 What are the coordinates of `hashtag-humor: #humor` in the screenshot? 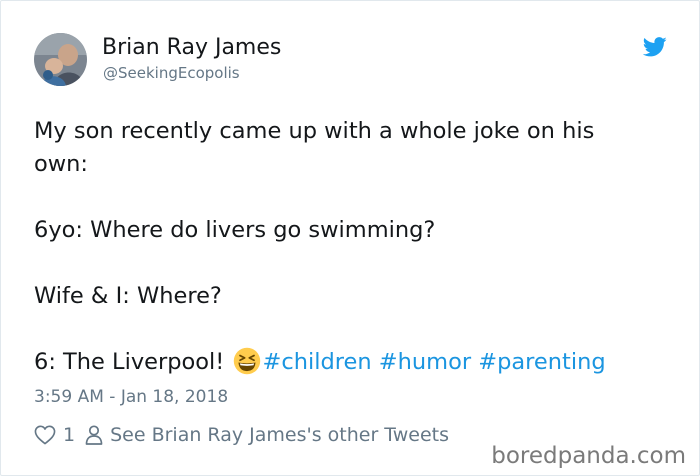 It's located at (425, 362).